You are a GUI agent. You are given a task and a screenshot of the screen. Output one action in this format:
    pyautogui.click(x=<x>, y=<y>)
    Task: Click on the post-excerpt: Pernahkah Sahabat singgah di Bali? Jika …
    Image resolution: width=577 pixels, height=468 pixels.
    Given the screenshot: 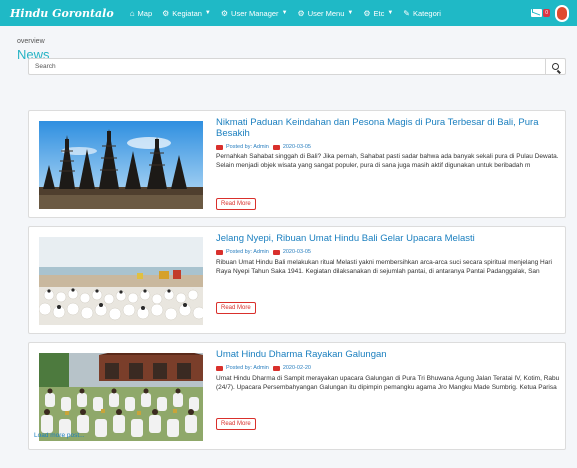 What is the action you would take?
    pyautogui.click(x=387, y=161)
    